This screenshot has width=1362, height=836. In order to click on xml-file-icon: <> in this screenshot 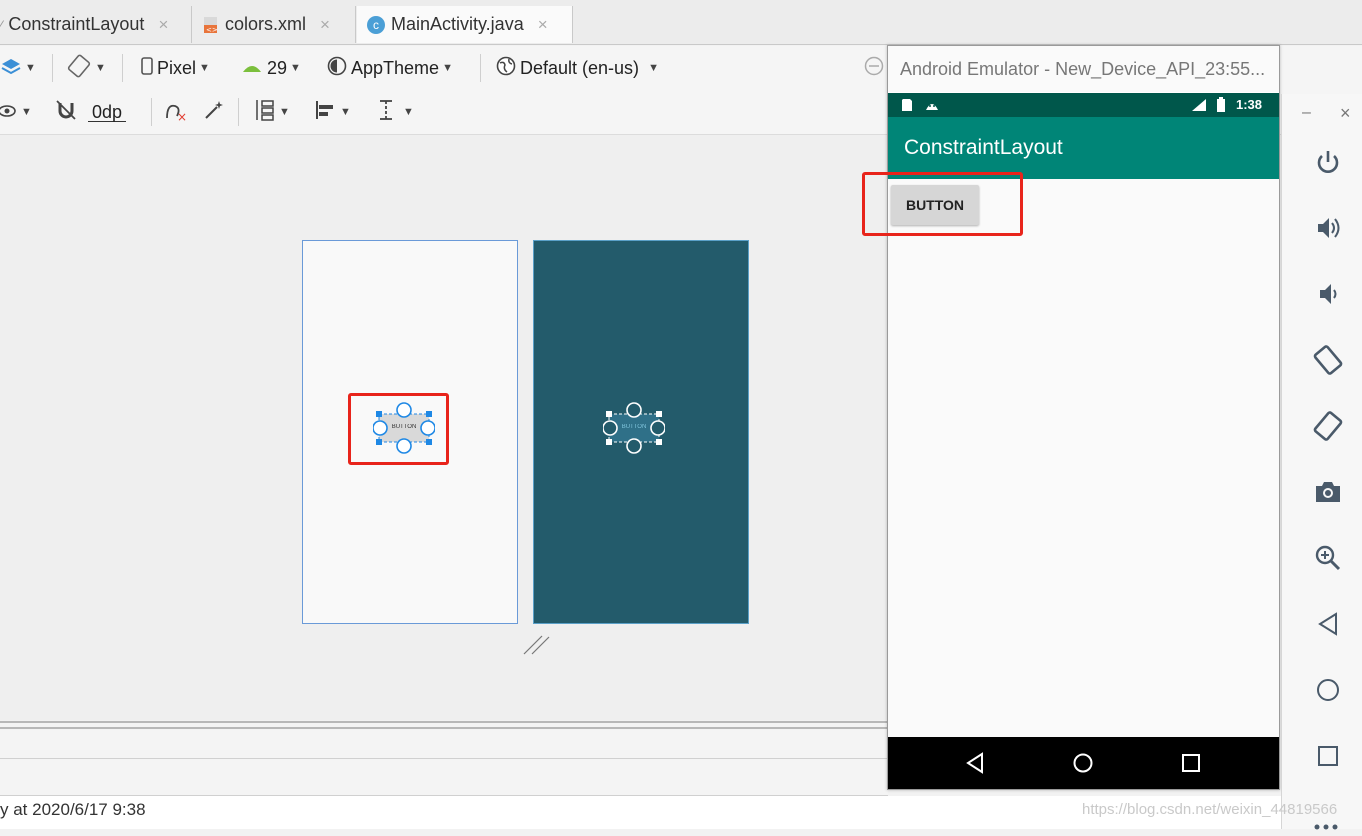, I will do `click(210, 25)`.